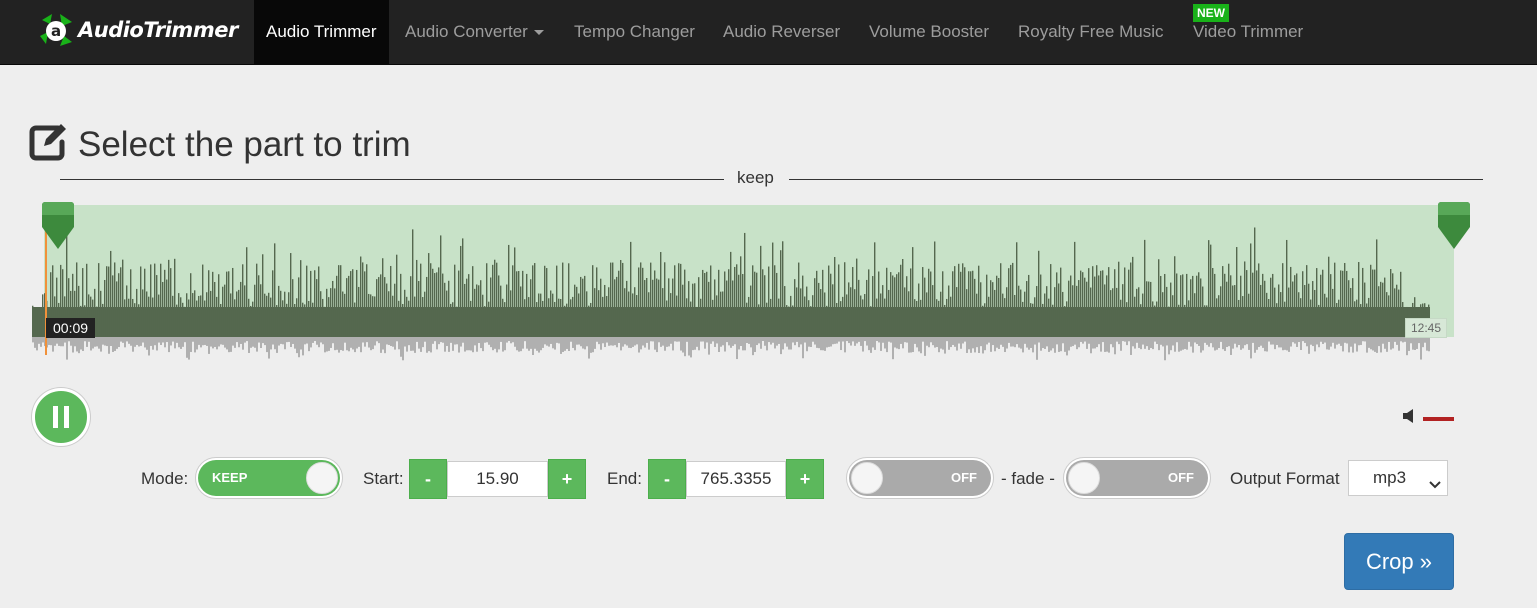 Image resolution: width=1537 pixels, height=608 pixels. Describe the element at coordinates (805, 479) in the screenshot. I see `end-plus-button: +` at that location.